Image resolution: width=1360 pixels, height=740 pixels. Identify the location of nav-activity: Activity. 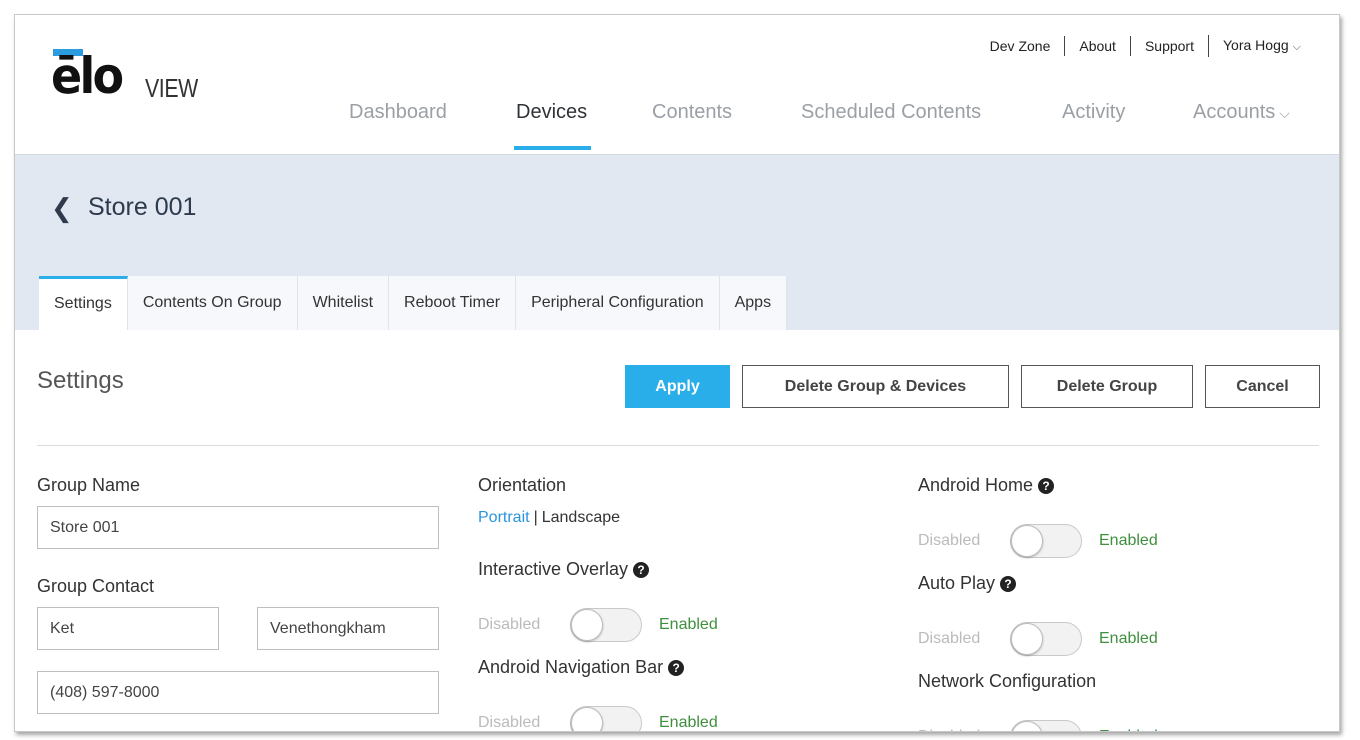
(1093, 126).